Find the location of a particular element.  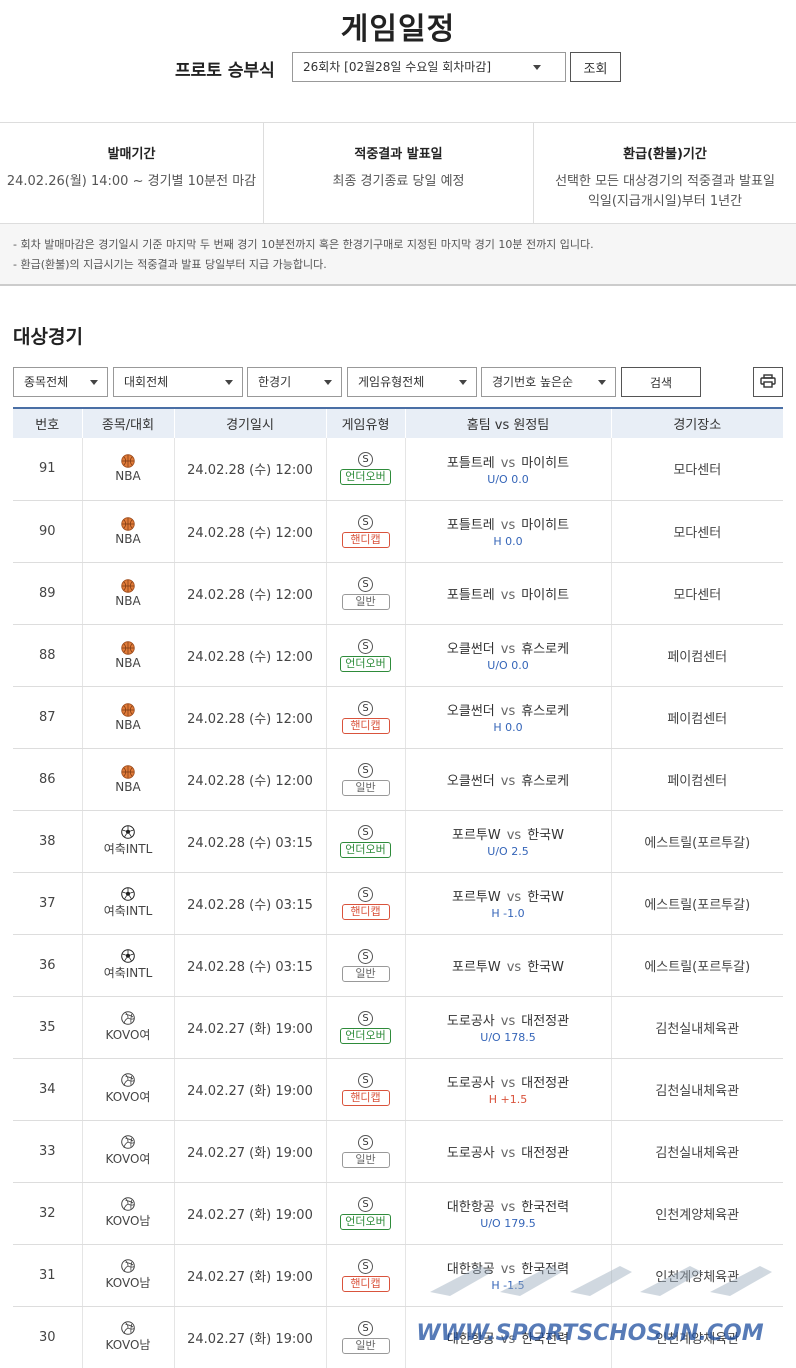

match-number: 36 is located at coordinates (48, 965).